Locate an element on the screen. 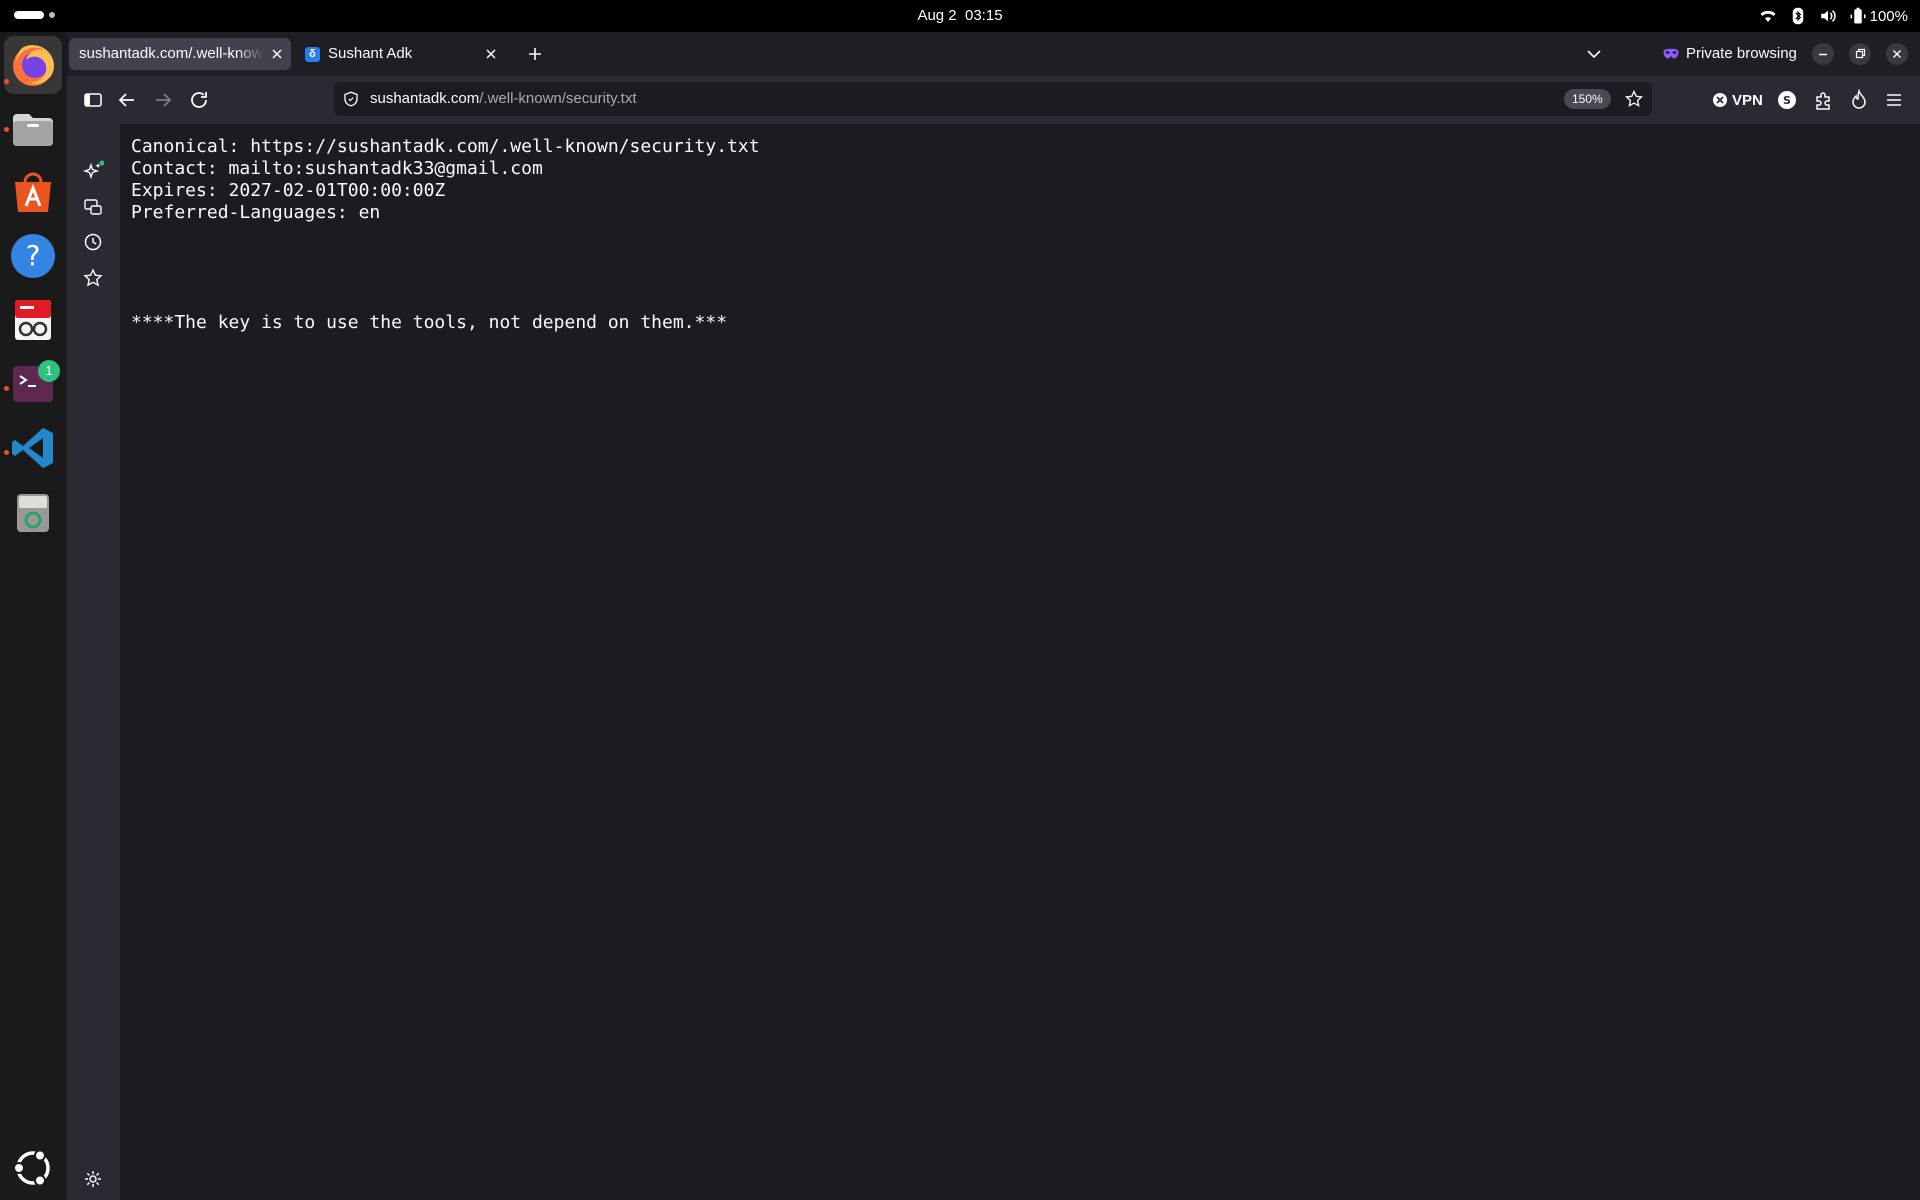  dock-app-files is located at coordinates (33, 128).